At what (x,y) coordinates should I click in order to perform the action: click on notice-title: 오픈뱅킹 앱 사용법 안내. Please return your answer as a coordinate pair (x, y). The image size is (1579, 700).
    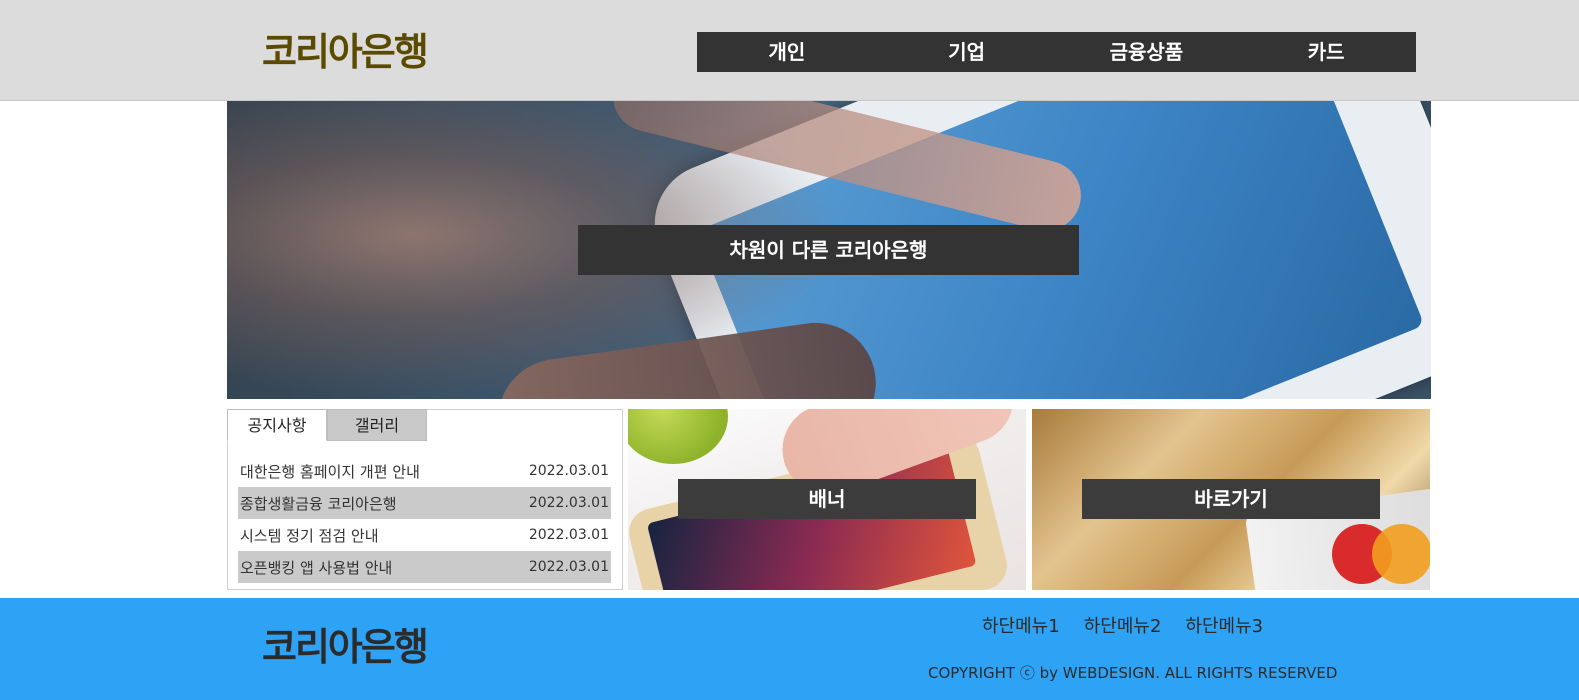
    Looking at the image, I should click on (316, 567).